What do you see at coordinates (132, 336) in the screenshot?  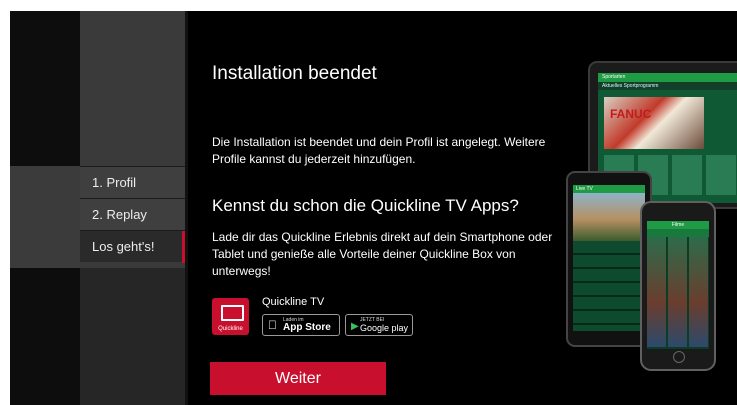 I see `stepper-column-bottom` at bounding box center [132, 336].